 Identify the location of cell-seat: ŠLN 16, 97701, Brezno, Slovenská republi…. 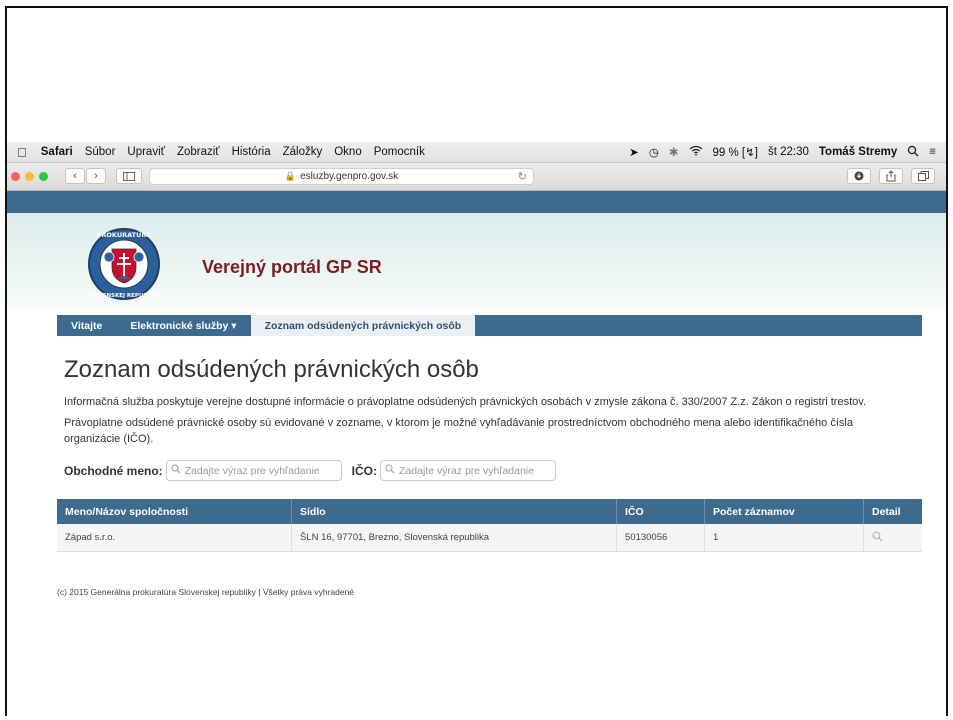
(454, 538).